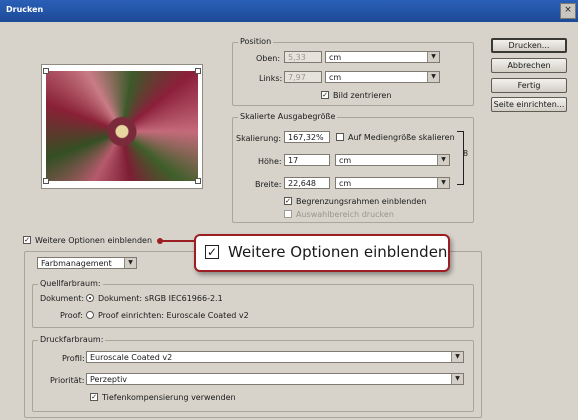 This screenshot has width=578, height=420. Describe the element at coordinates (256, 41) in the screenshot. I see `position-legend: Position` at that location.